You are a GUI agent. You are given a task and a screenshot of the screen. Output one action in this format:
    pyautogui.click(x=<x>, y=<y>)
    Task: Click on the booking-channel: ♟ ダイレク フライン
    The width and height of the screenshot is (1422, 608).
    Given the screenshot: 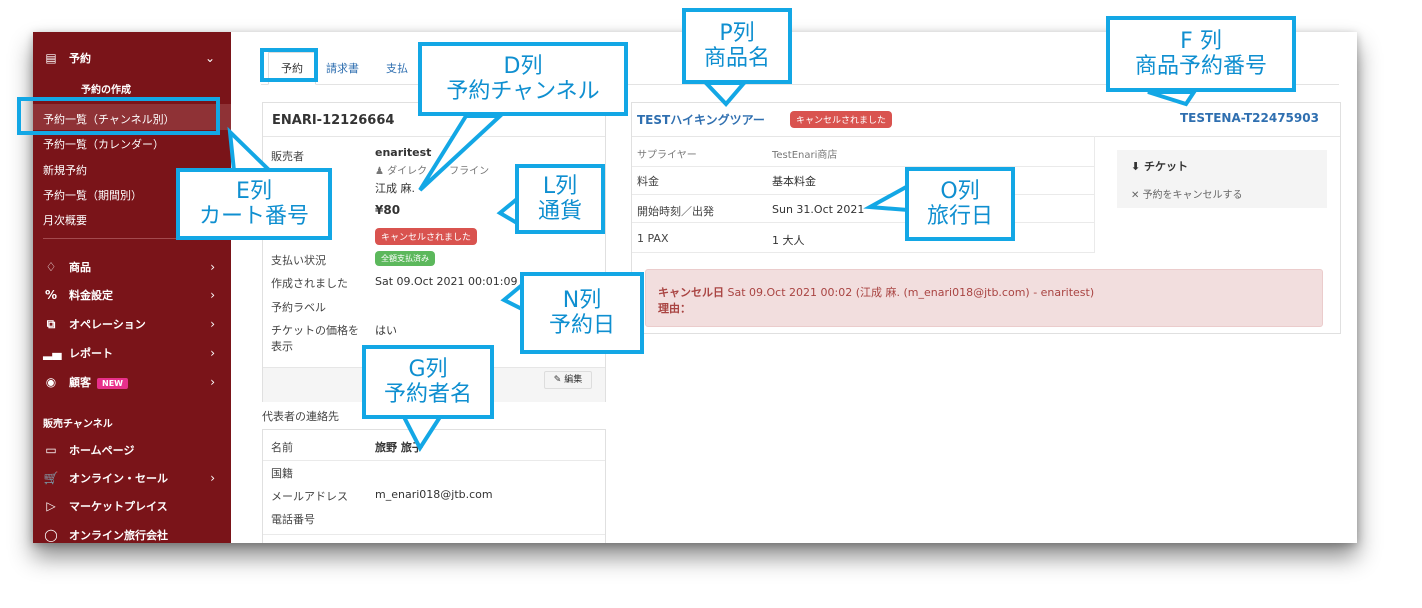 What is the action you would take?
    pyautogui.click(x=432, y=171)
    